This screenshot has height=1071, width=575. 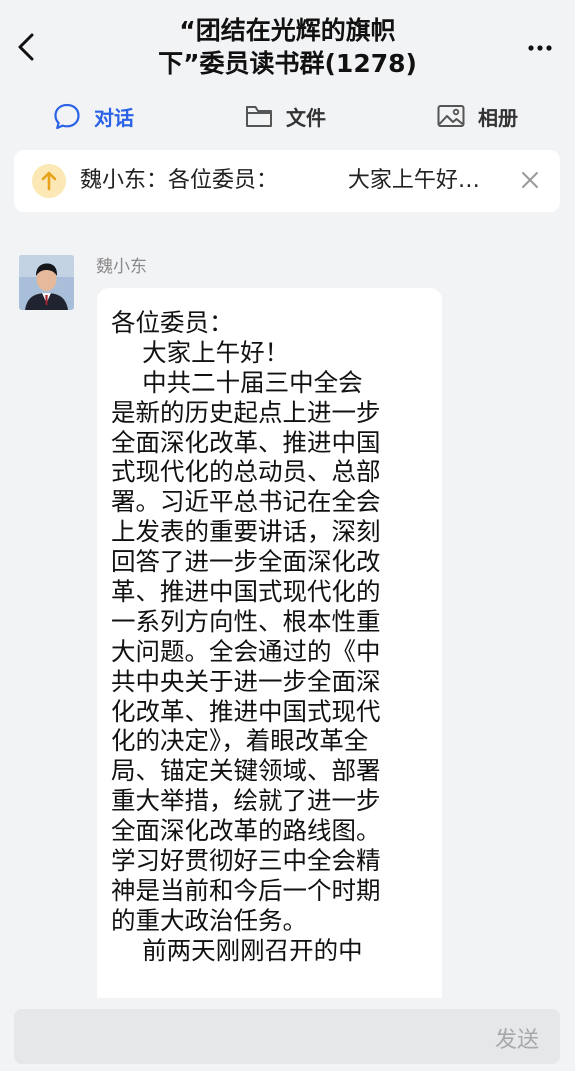 What do you see at coordinates (246, 771) in the screenshot?
I see `message-line: 局、锚定关键领域、部署` at bounding box center [246, 771].